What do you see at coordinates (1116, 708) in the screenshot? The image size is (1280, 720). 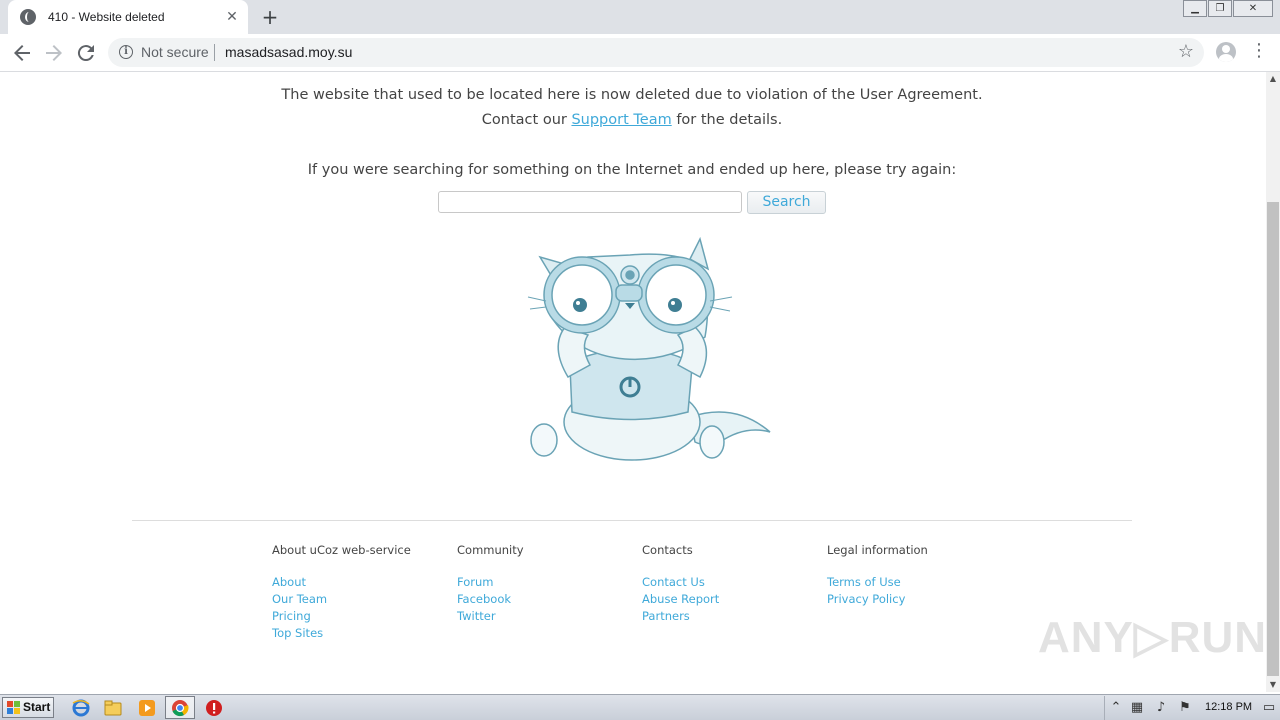 I see `tray-expand-icon: ⌃` at bounding box center [1116, 708].